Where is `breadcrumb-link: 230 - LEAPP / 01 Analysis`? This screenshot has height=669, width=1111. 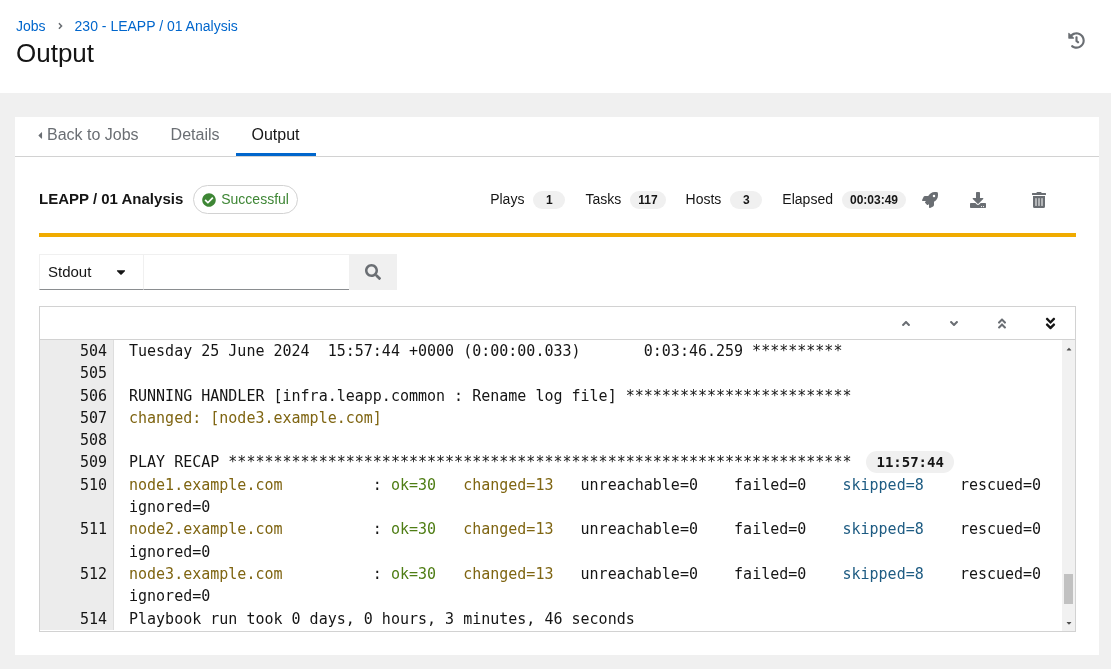
breadcrumb-link: 230 - LEAPP / 01 Analysis is located at coordinates (156, 26).